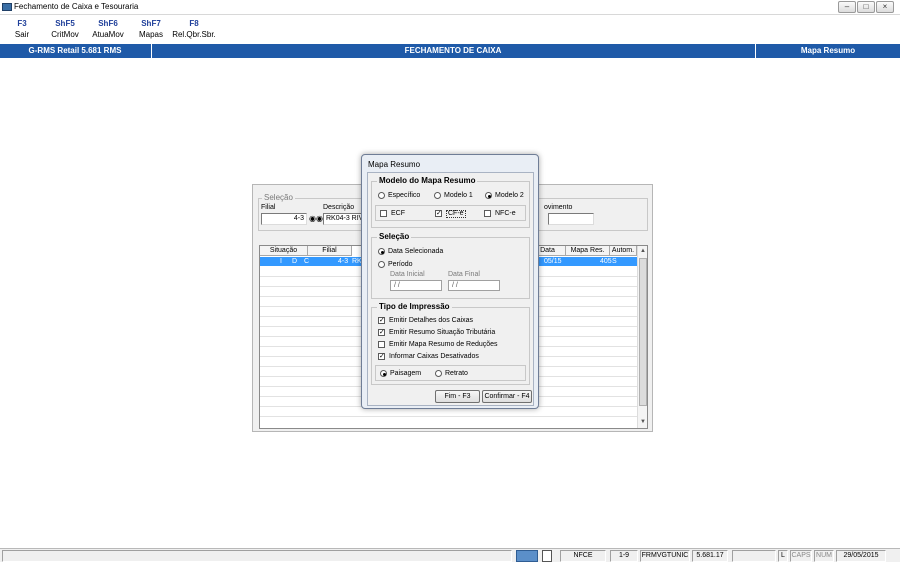 This screenshot has width=900, height=562. Describe the element at coordinates (558, 207) in the screenshot. I see `movimento-label: ovimento` at that location.